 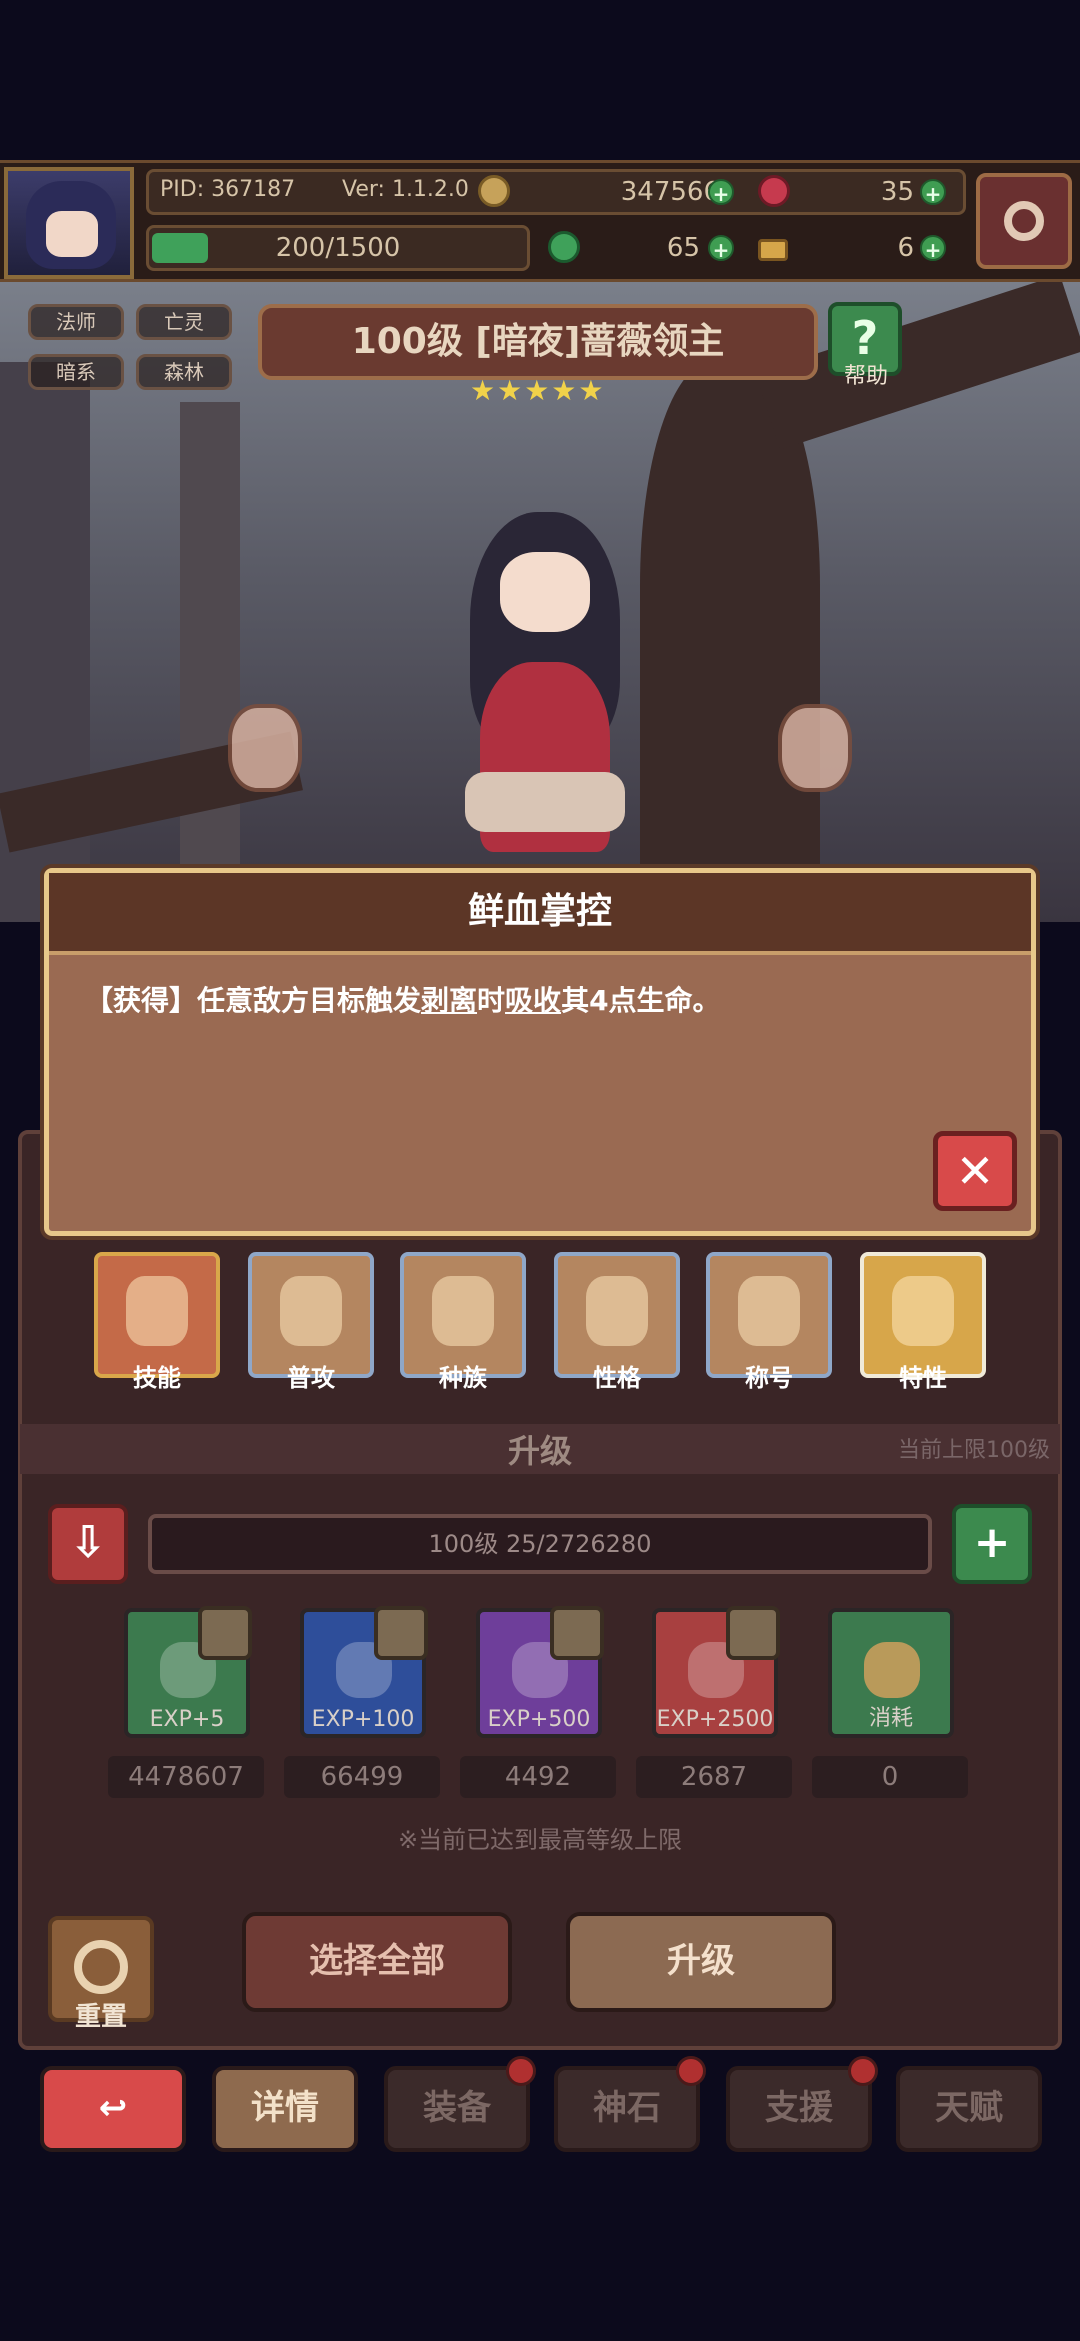 I want to click on gear-icon, so click(x=1024, y=221).